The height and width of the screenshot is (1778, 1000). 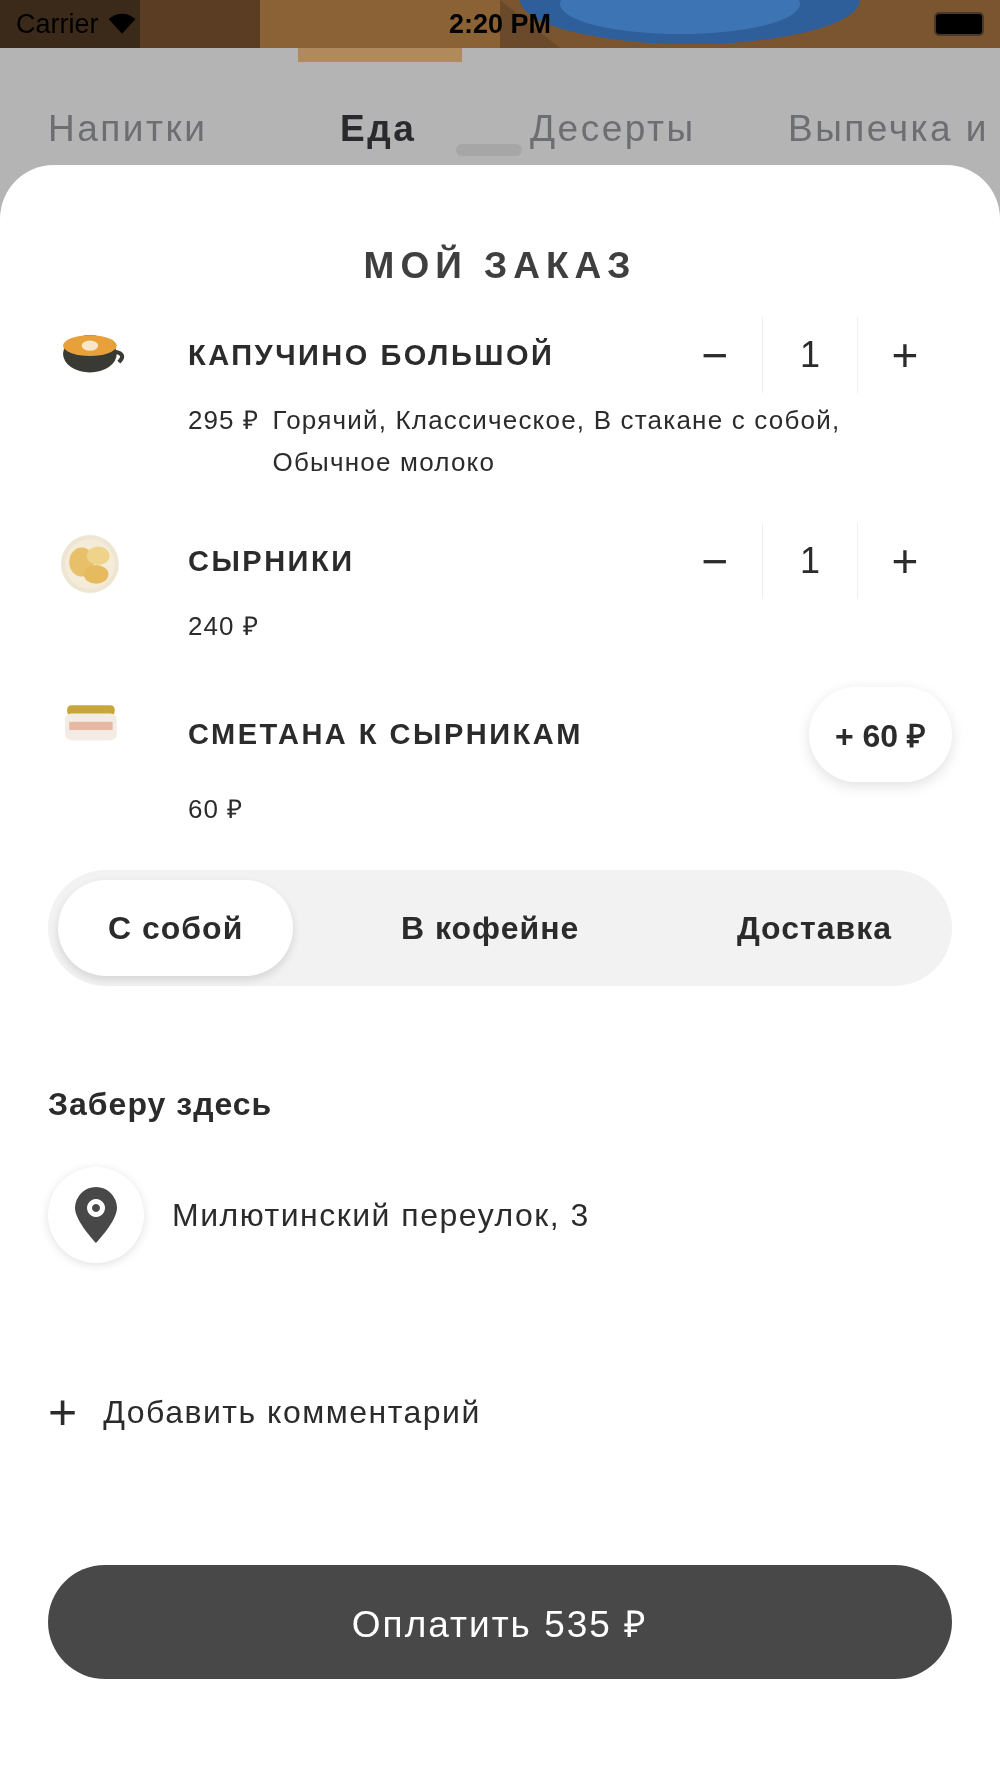 What do you see at coordinates (371, 355) in the screenshot?
I see `item-name: КАПУЧИНО БОЛЬШОЙ` at bounding box center [371, 355].